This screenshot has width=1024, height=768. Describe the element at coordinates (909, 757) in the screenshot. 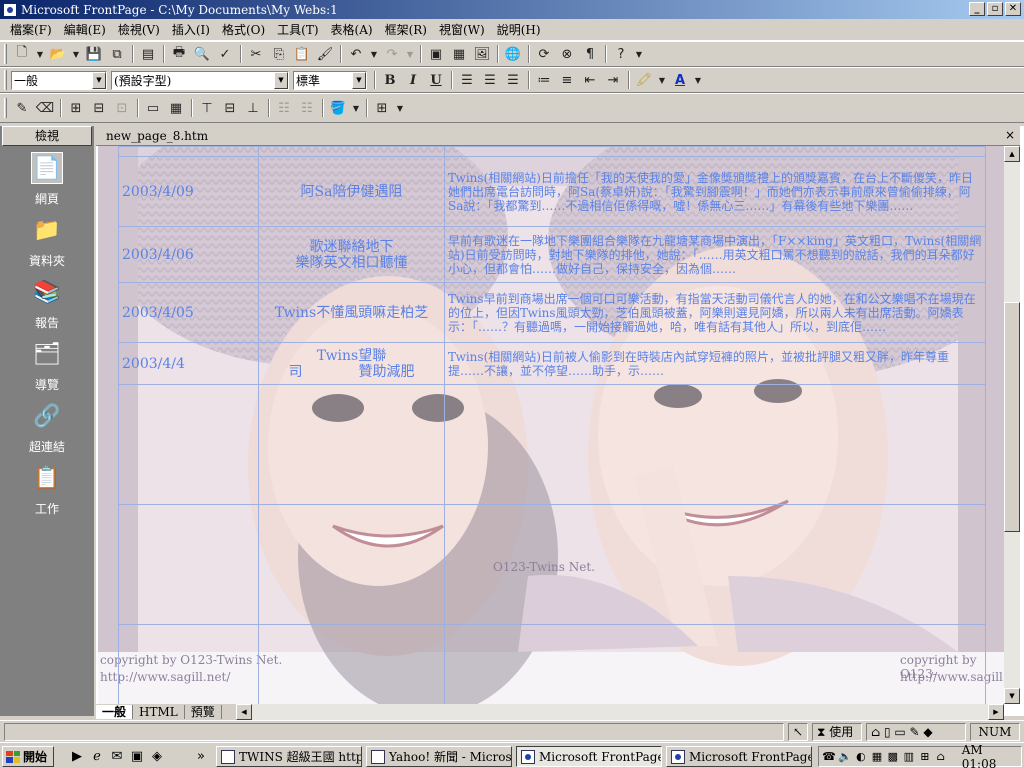

I see `tray-icon: ▥` at that location.